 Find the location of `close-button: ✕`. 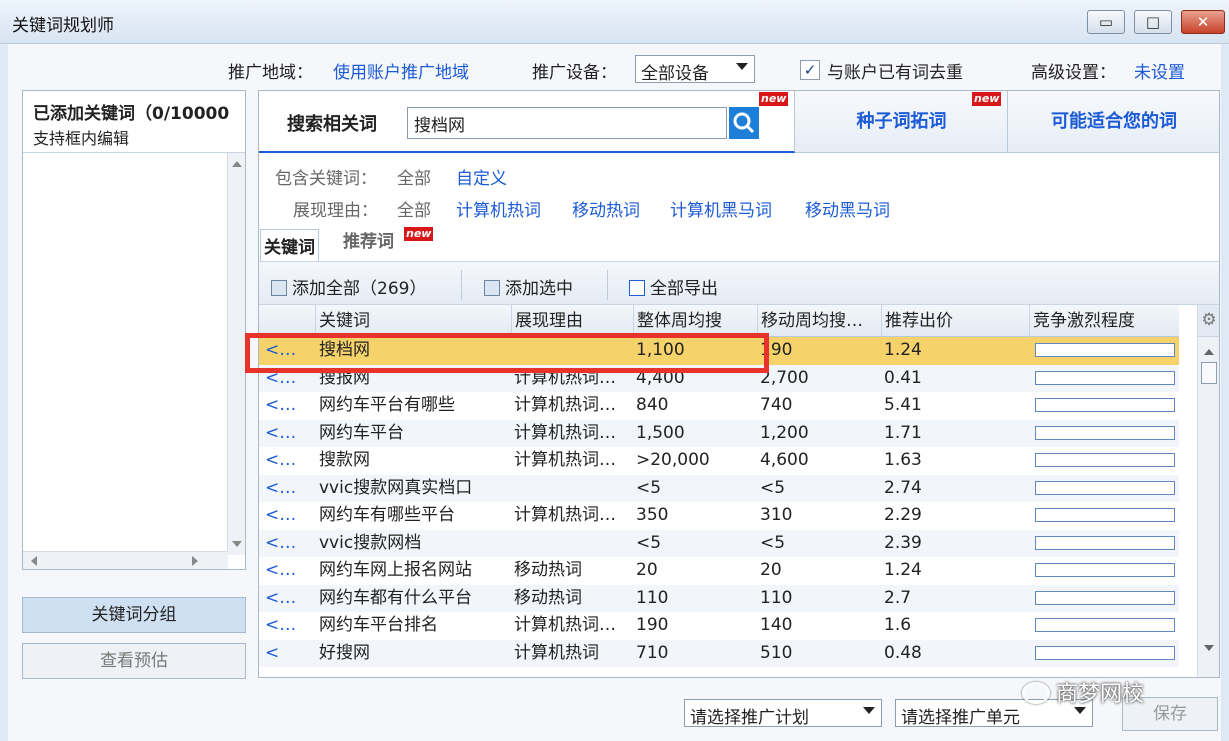

close-button: ✕ is located at coordinates (1203, 22).